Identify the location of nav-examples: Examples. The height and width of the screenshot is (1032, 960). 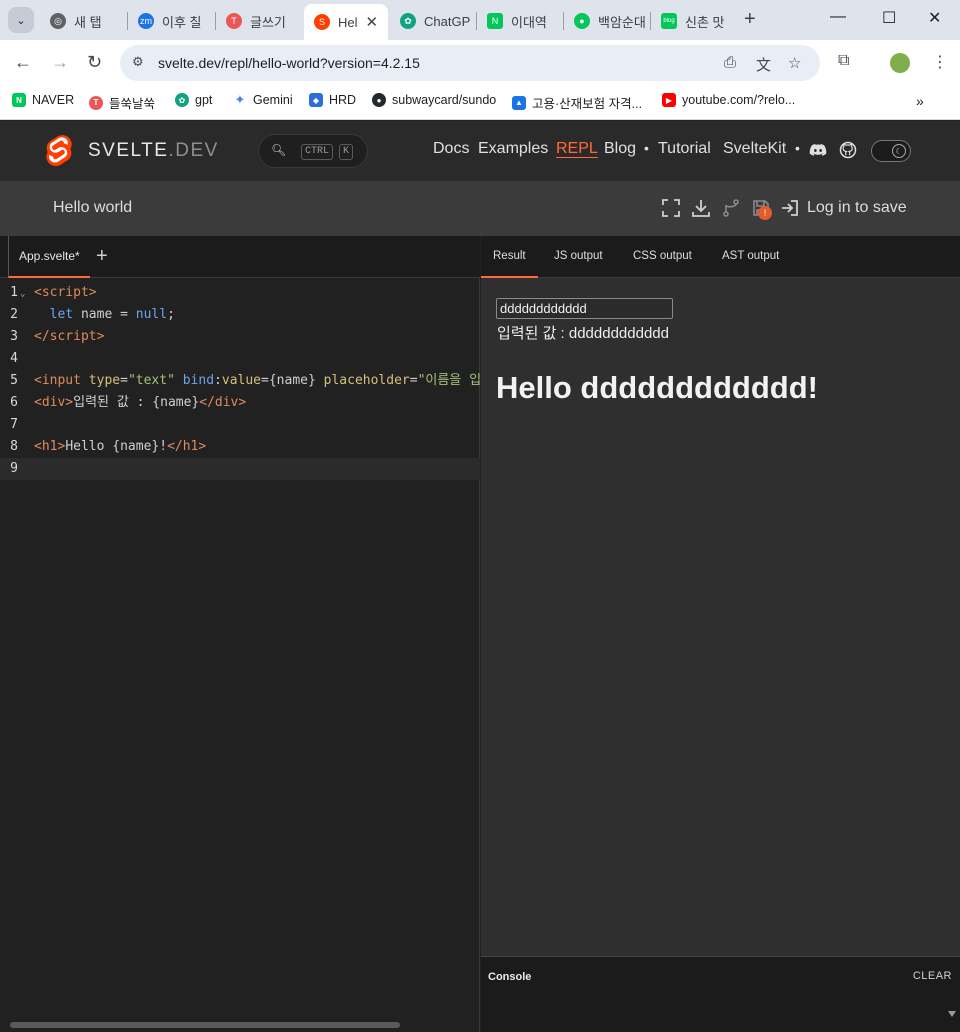
(513, 149).